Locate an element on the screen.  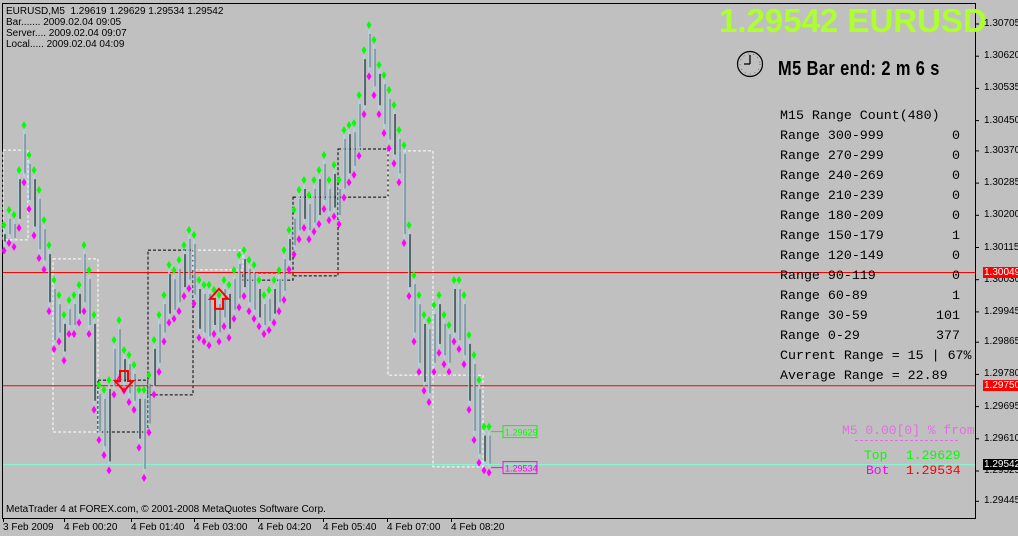
time-tick: 4 Feb 03:00 is located at coordinates (221, 527).